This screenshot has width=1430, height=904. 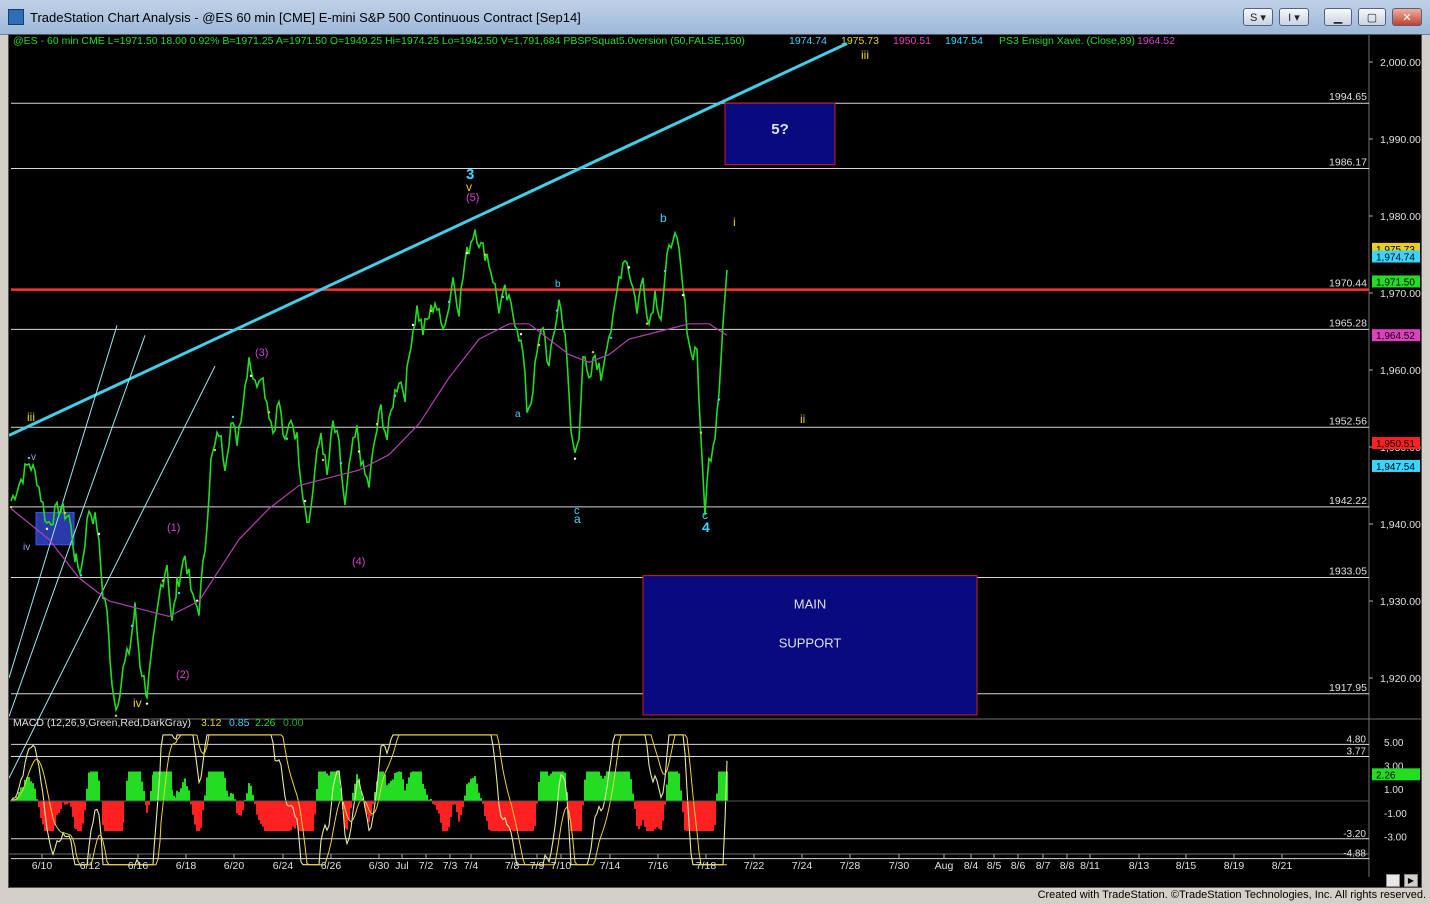 What do you see at coordinates (1395, 258) in the screenshot?
I see `price-marker-label-1: 1,974.74` at bounding box center [1395, 258].